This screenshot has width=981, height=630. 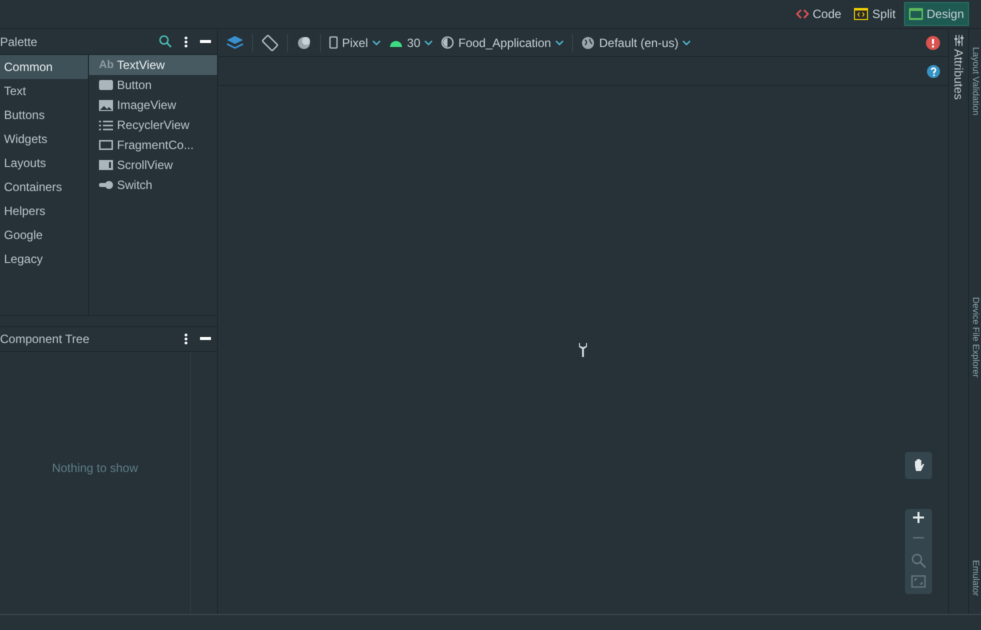 What do you see at coordinates (974, 81) in the screenshot?
I see `side-tab: Layout Validation` at bounding box center [974, 81].